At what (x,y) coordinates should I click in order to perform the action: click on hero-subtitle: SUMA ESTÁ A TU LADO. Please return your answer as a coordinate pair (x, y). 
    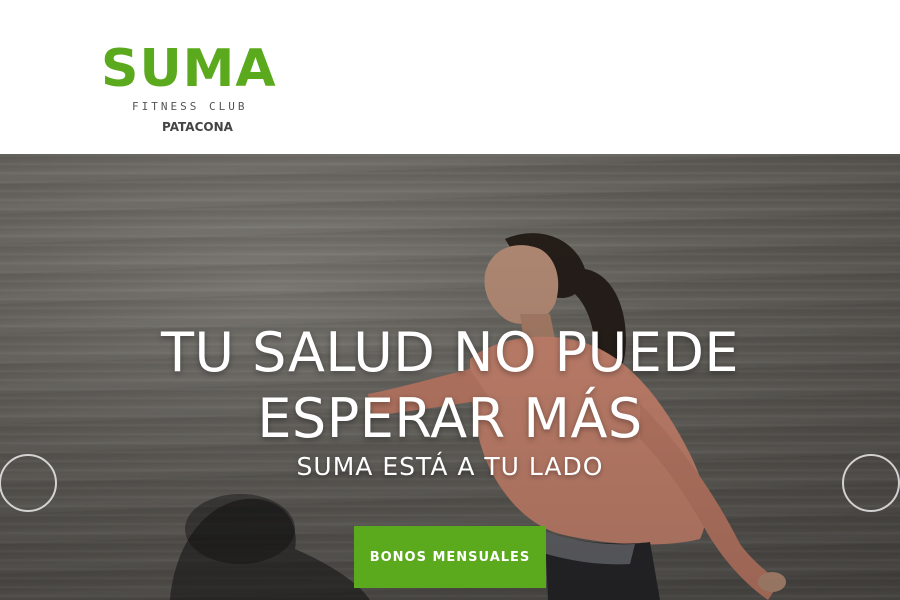
    Looking at the image, I should click on (450, 466).